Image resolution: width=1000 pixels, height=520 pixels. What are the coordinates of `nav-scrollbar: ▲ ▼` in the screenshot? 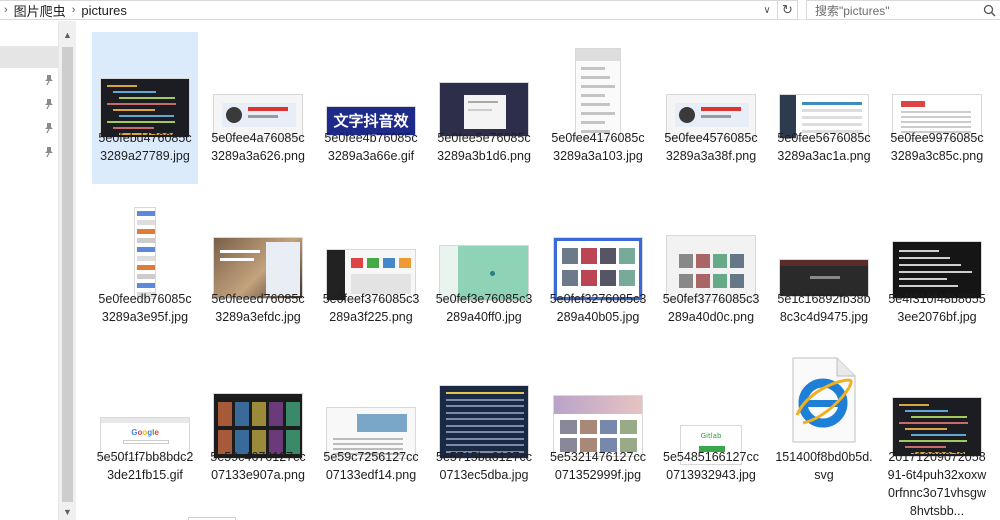 It's located at (67, 270).